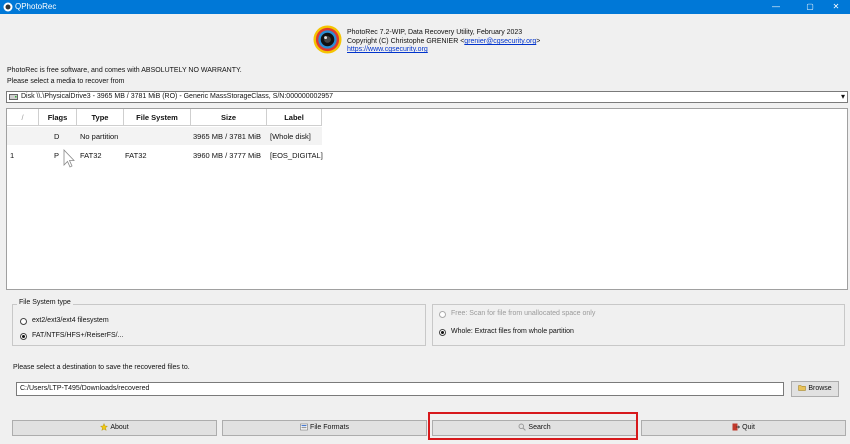 The width and height of the screenshot is (850, 444). Describe the element at coordinates (8, 7) in the screenshot. I see `app-icon` at that location.